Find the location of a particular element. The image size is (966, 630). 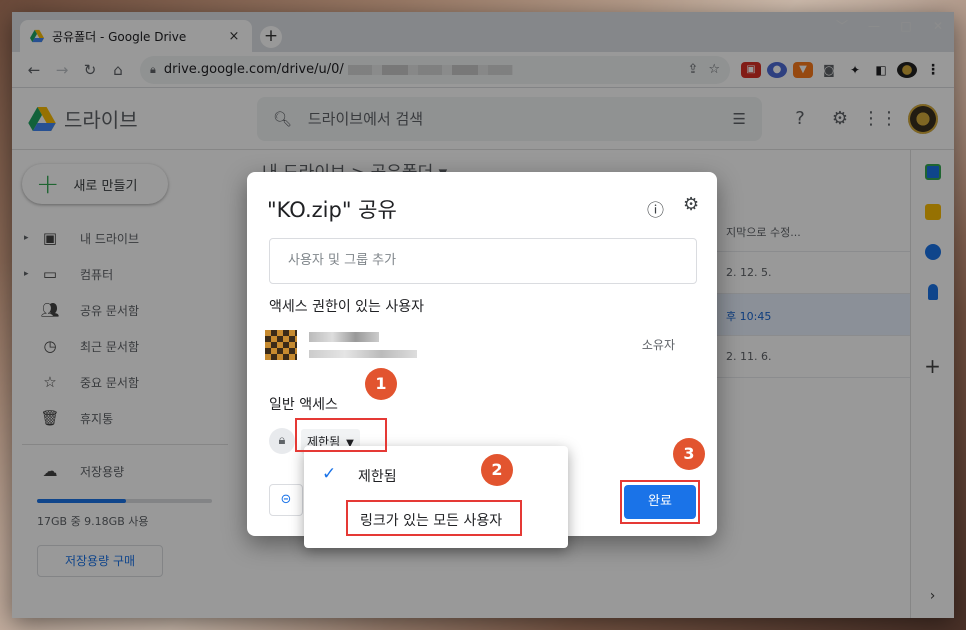

help-icon: ⓘ is located at coordinates (655, 208).